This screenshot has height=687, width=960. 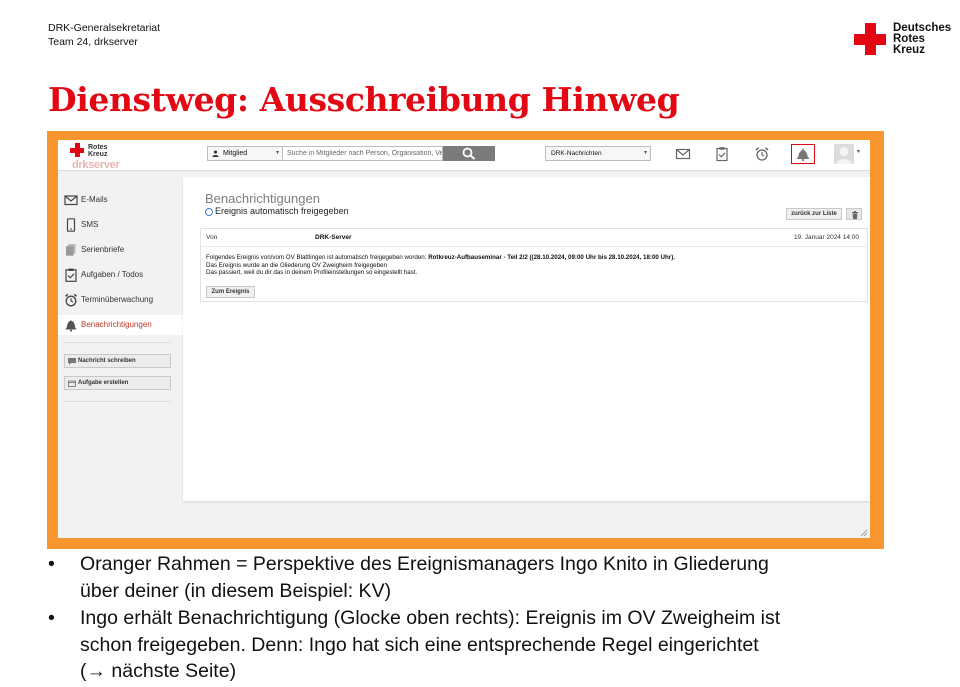 I want to click on write-message-button: Nachricht schreiben, so click(x=117, y=361).